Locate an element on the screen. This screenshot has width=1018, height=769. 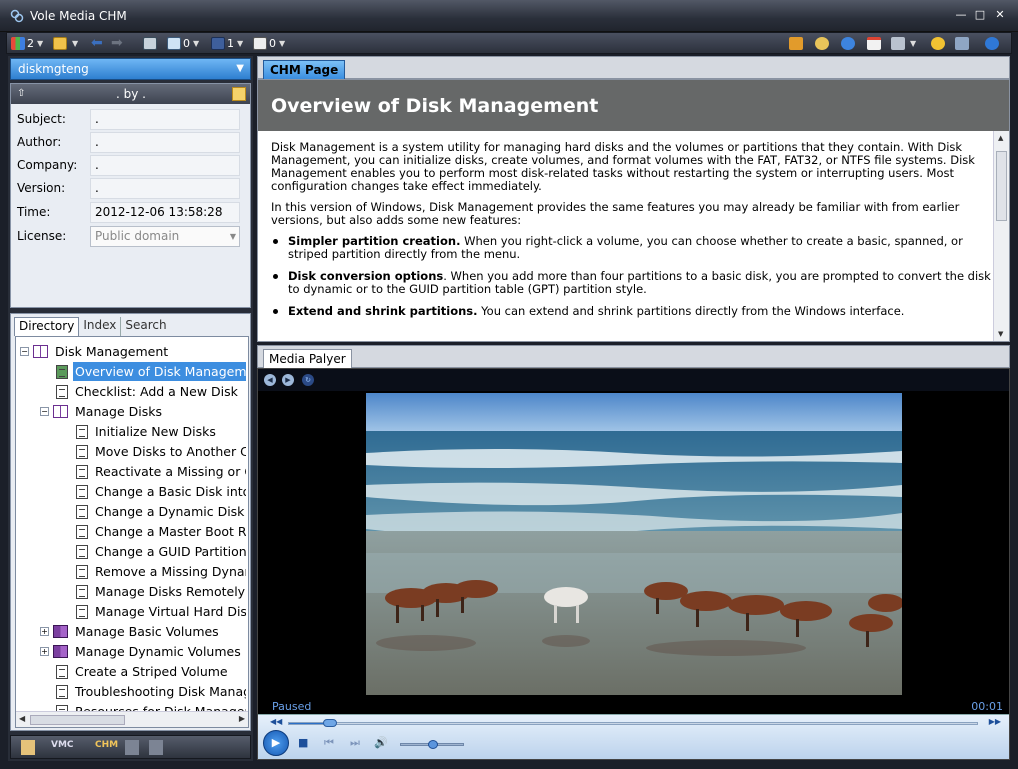
tree-node: Move Disks to Another Computer is located at coordinates (161, 451).